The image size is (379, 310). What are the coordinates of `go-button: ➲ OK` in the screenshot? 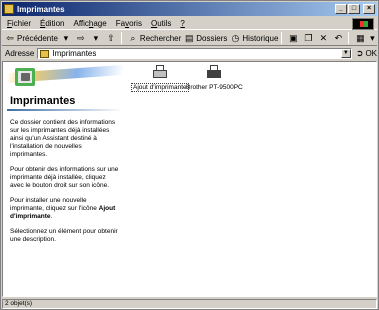 It's located at (366, 53).